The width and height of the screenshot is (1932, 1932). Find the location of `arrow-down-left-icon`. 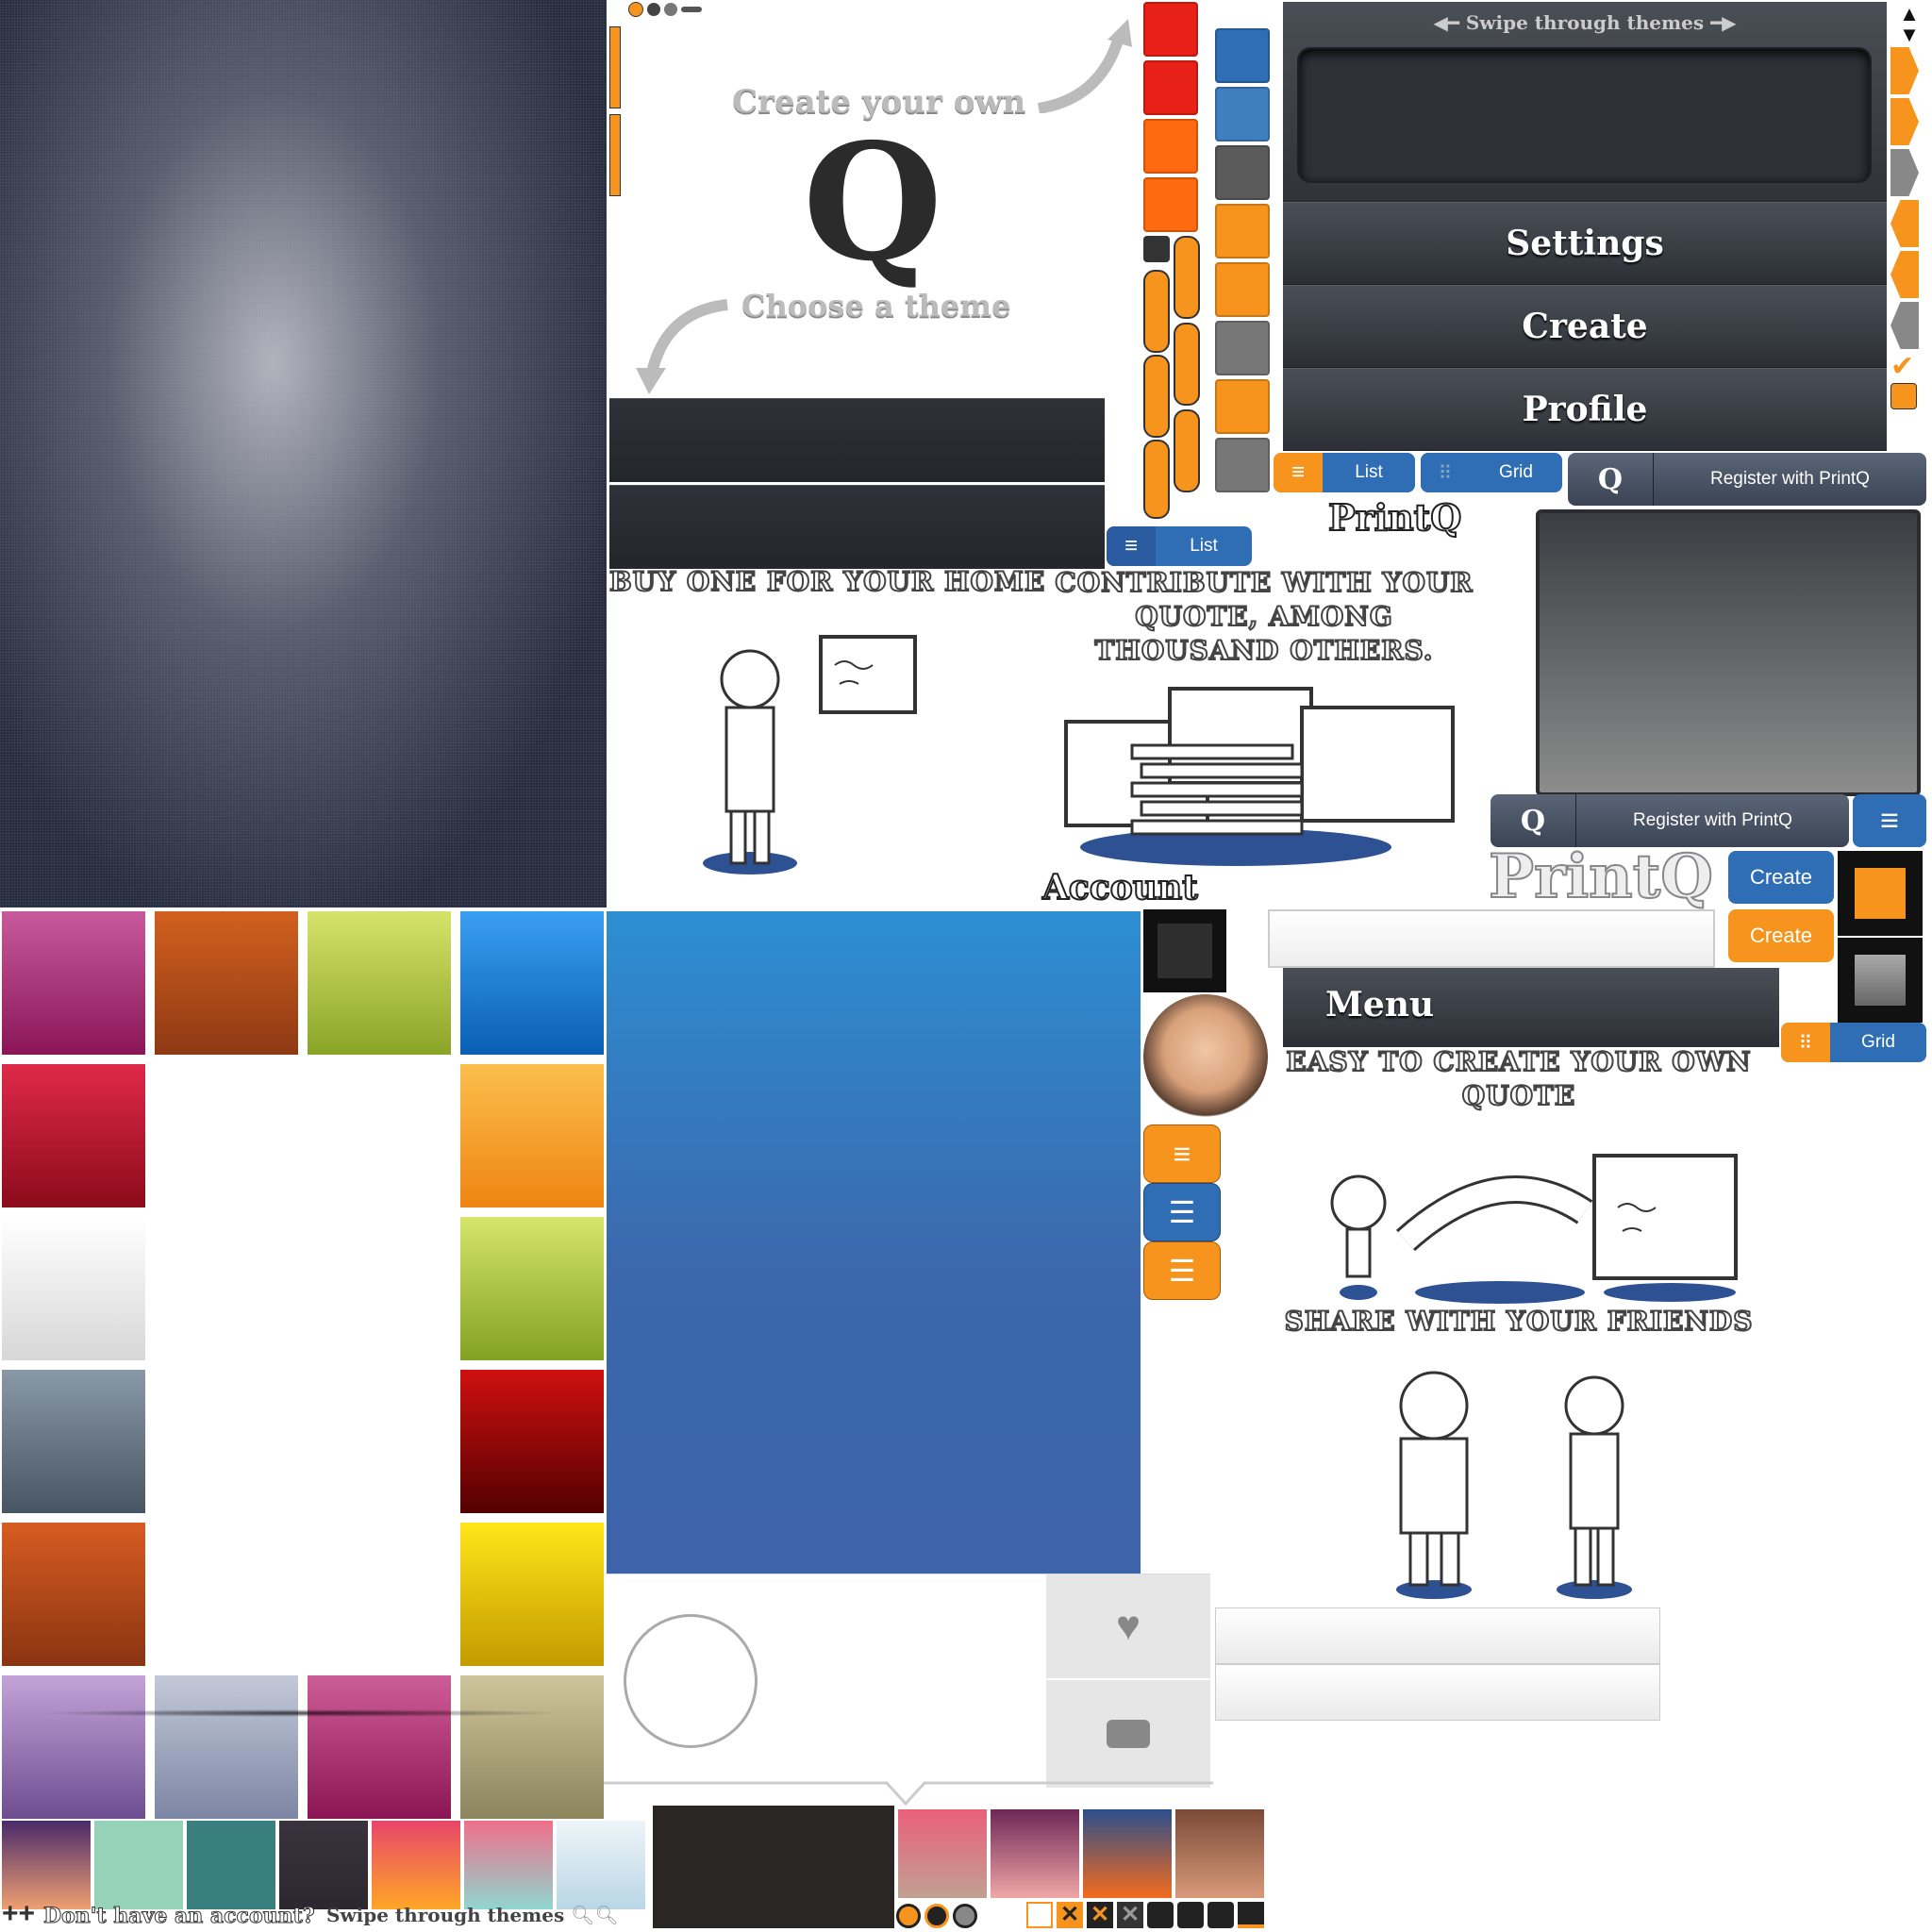

arrow-down-left-icon is located at coordinates (682, 347).